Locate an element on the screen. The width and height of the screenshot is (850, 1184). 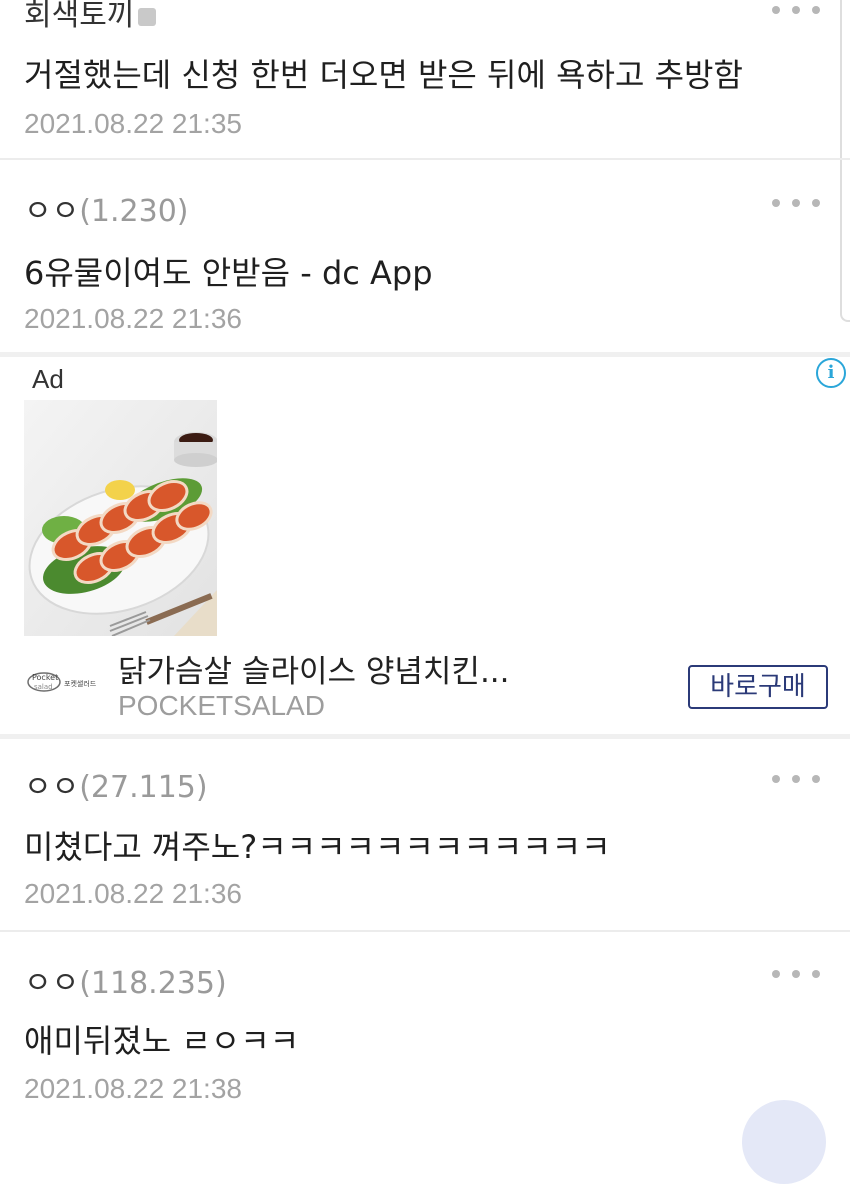
scroll-indicator is located at coordinates (845, 161).